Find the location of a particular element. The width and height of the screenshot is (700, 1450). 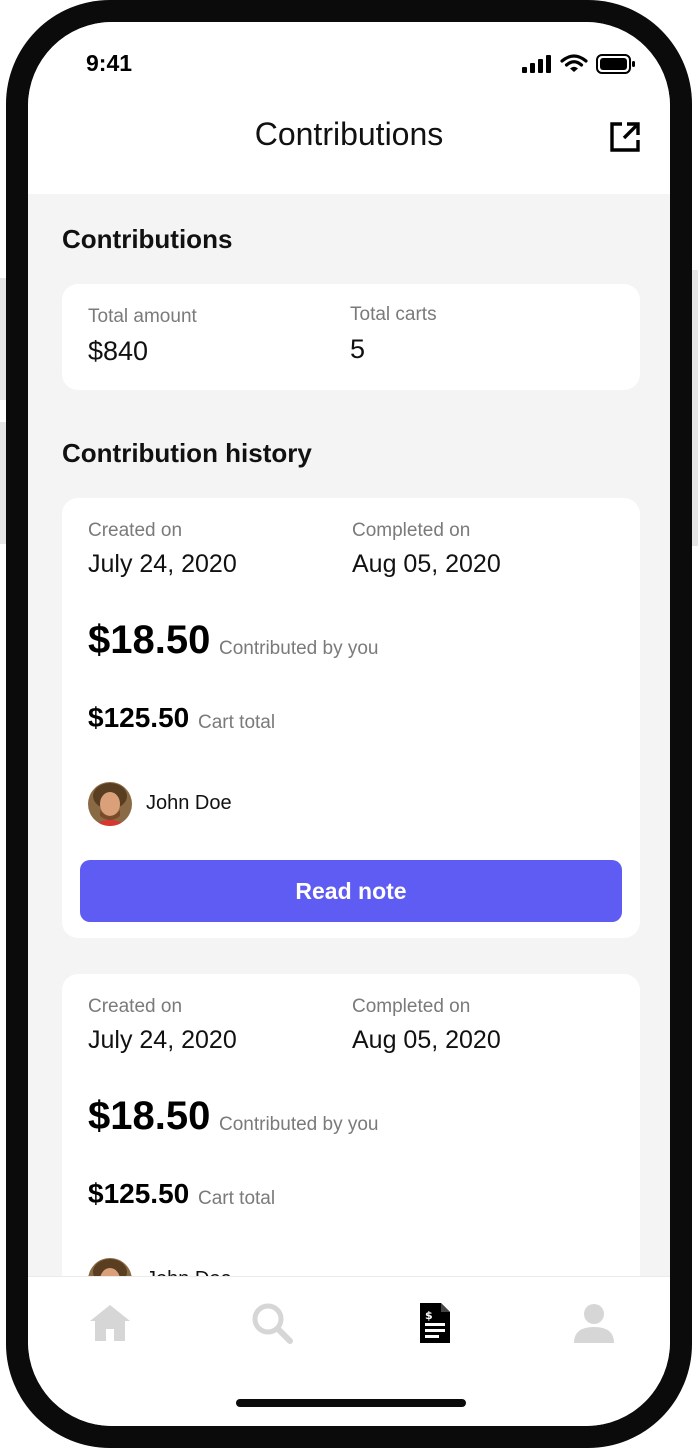

top-navigation-bar: Contributions is located at coordinates (349, 148).